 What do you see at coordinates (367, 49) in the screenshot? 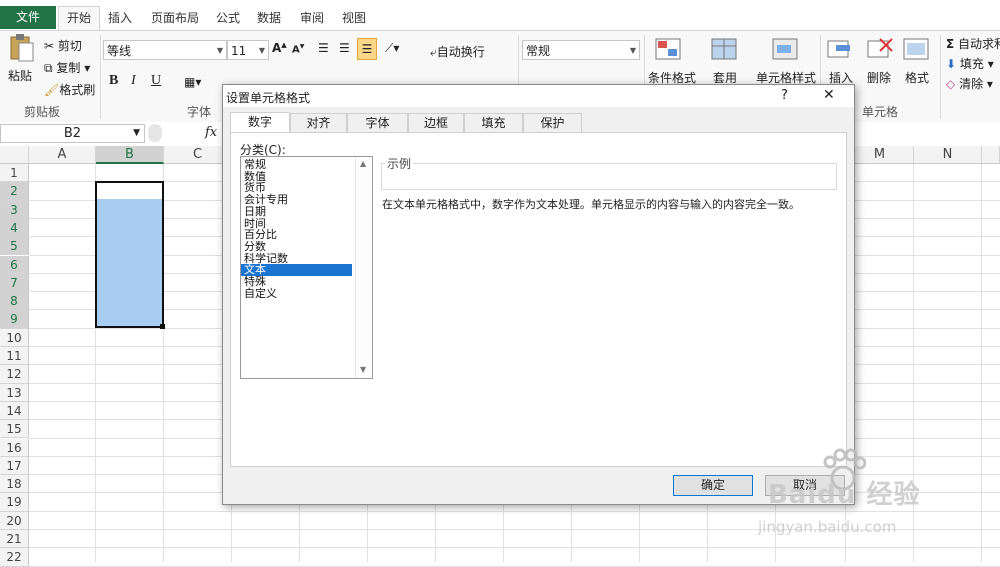
I see `align-bottom-icon: ☰` at bounding box center [367, 49].